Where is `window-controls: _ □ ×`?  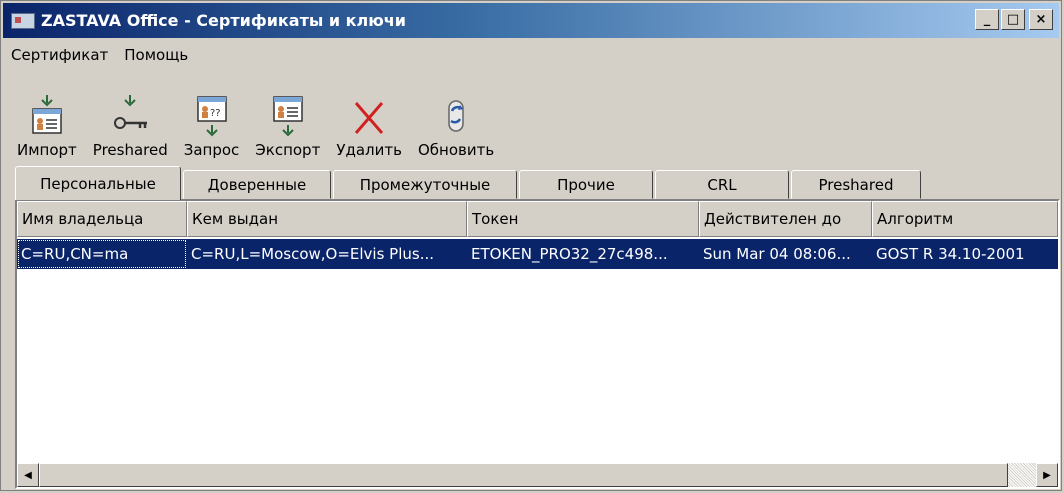
window-controls: _ □ × is located at coordinates (1014, 19).